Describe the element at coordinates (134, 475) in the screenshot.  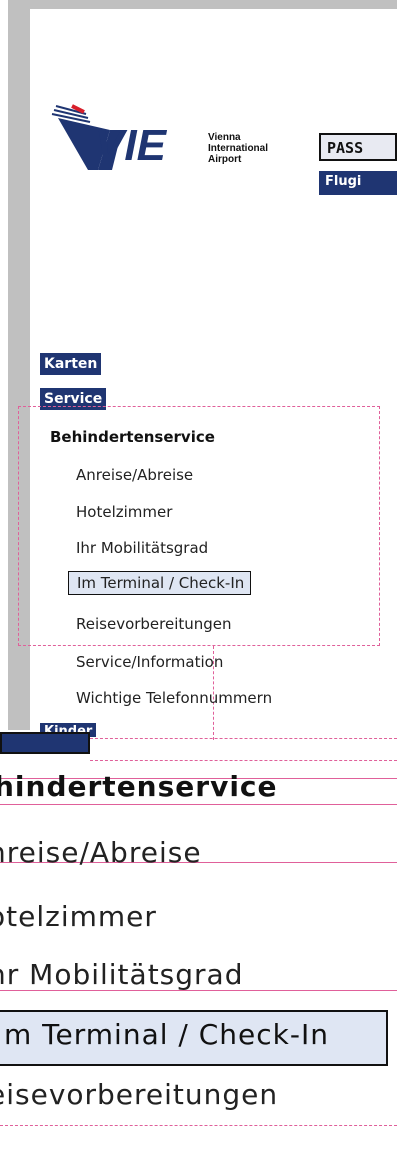
I see `menu-item-anreise: Anreise/Abreise` at that location.